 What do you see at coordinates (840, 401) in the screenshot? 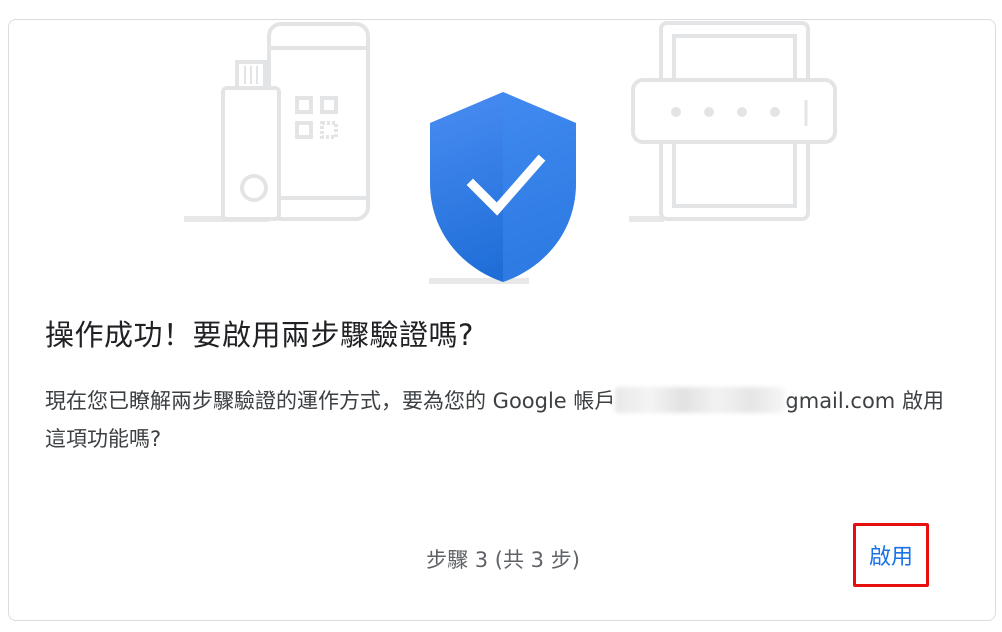
I see `email-suffix: gmail.com` at bounding box center [840, 401].